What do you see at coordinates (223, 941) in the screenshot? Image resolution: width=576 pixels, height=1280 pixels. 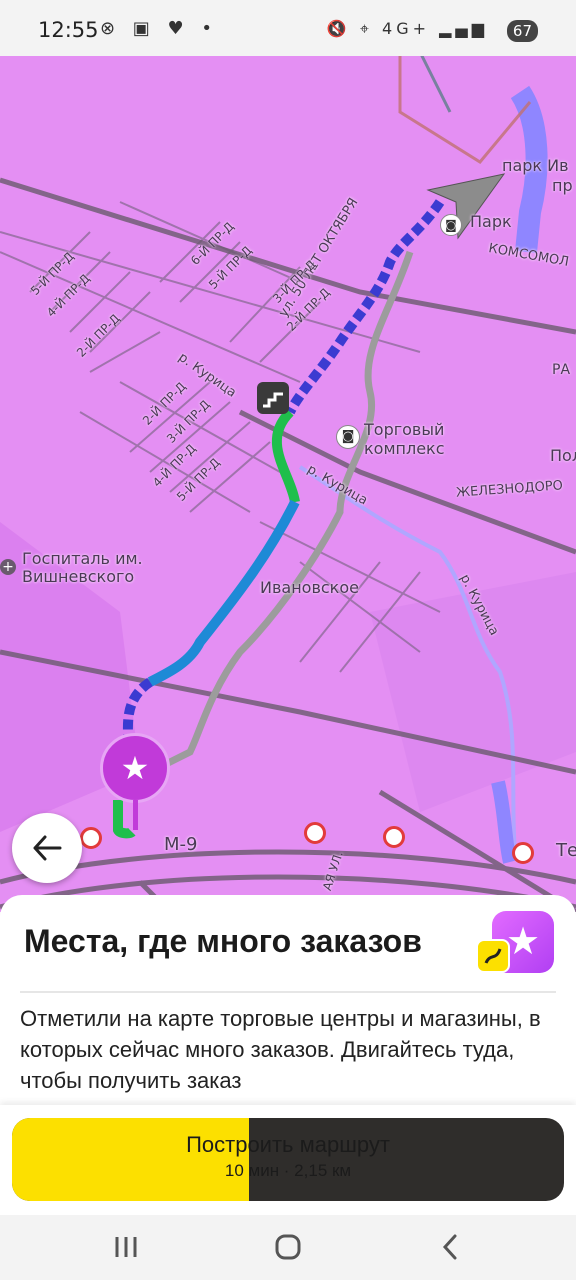 I see `sheet-title: Места, где много заказов` at bounding box center [223, 941].